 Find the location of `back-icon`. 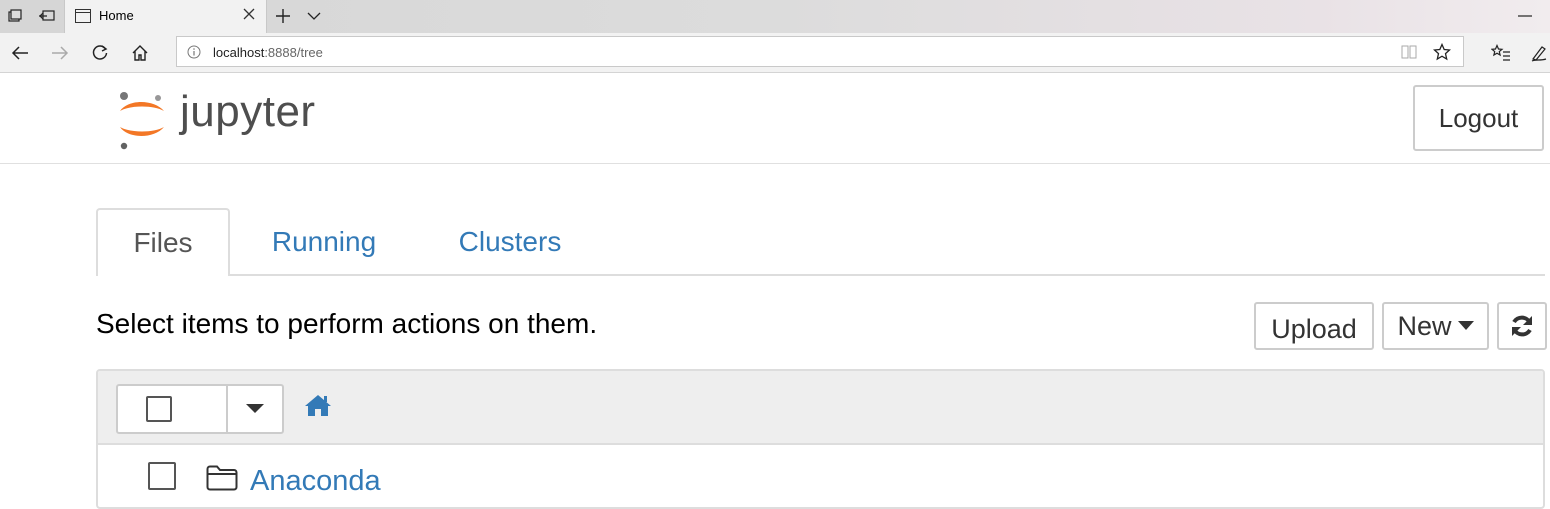

back-icon is located at coordinates (20, 53).